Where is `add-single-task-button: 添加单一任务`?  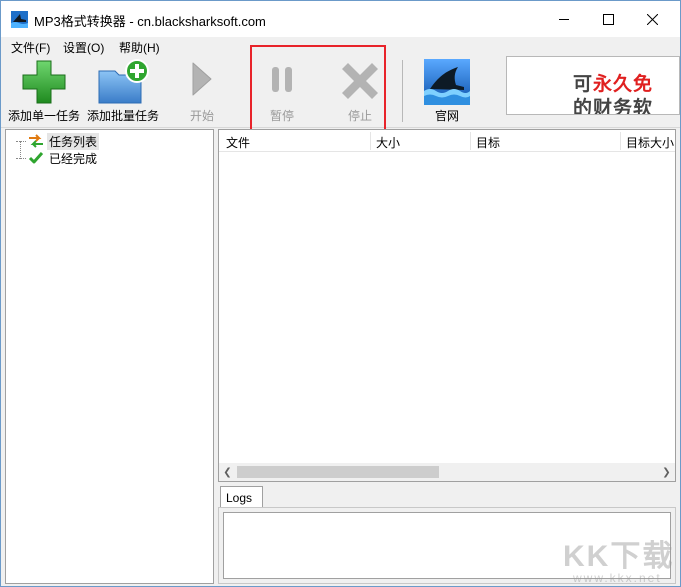 add-single-task-button: 添加单一任务 is located at coordinates (44, 91).